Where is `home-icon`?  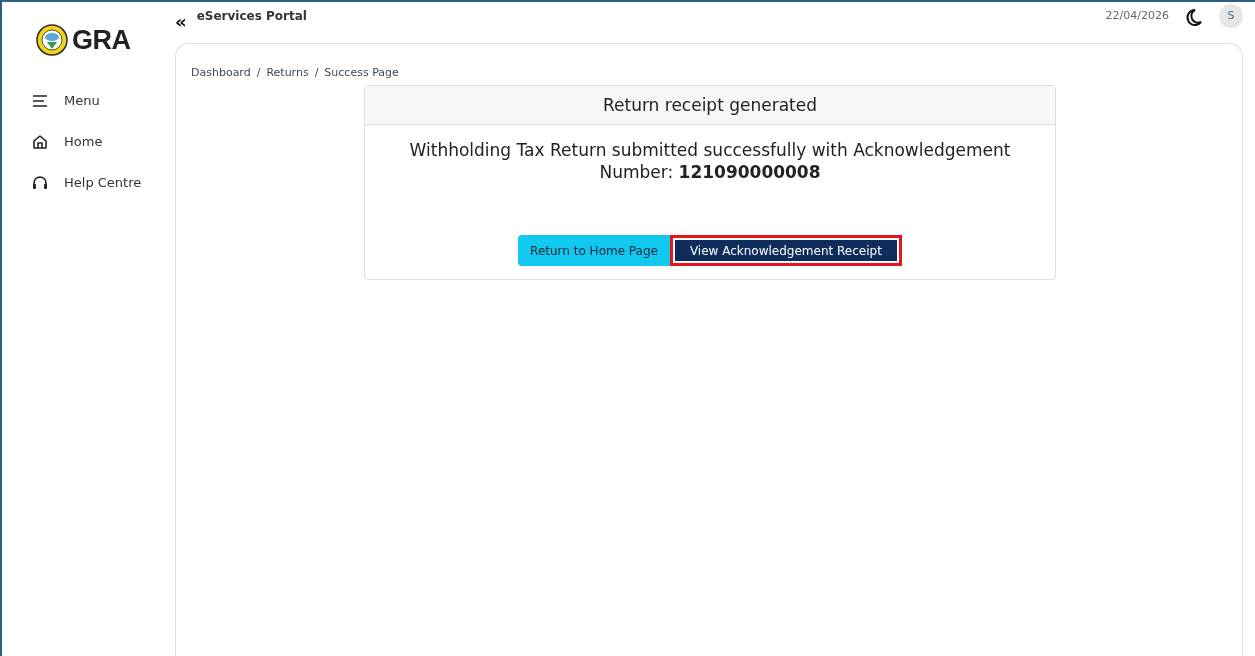 home-icon is located at coordinates (40, 141).